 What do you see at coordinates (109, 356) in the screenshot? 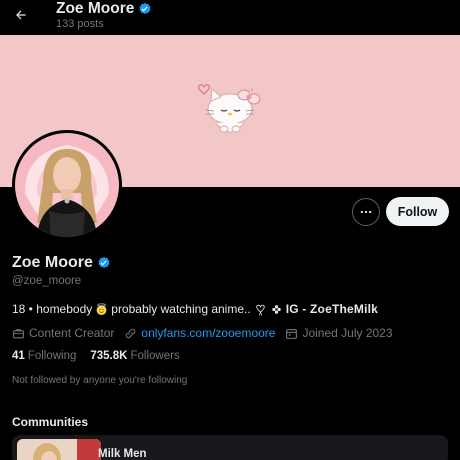
I see `followers-count: 735.8K` at bounding box center [109, 356].